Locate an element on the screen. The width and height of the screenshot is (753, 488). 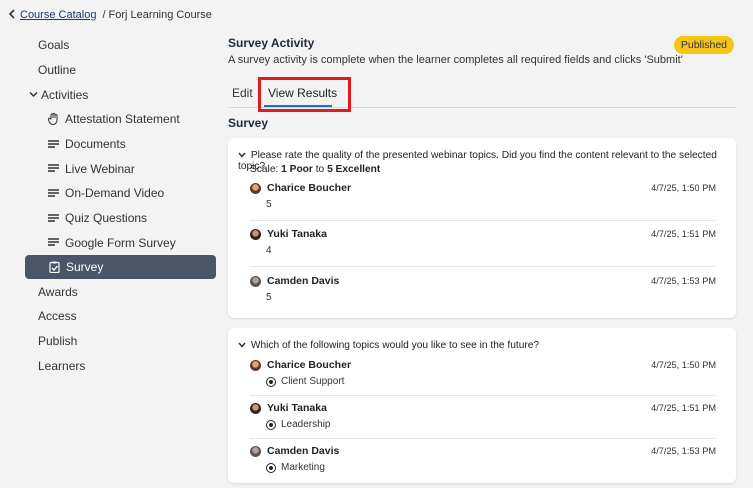
response-item: Yuki Tanaka Leadership 4/7/25, 1:51 PM is located at coordinates (483, 416).